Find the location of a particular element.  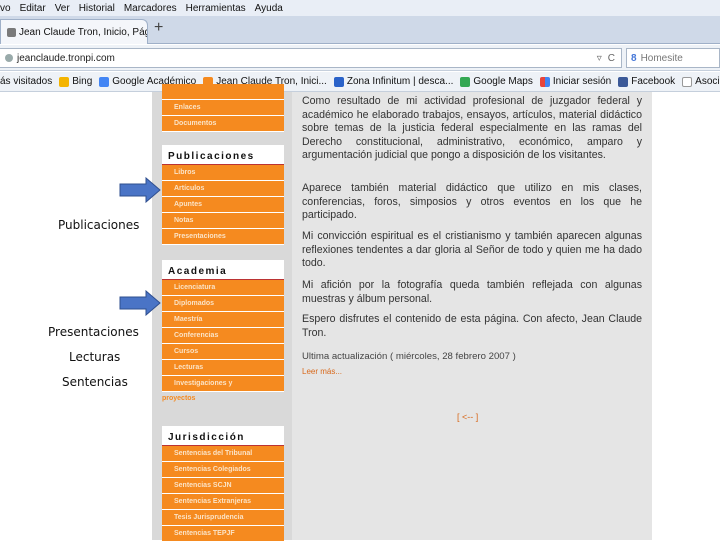

section-title-publicaciones: Publicaciones is located at coordinates (223, 155).